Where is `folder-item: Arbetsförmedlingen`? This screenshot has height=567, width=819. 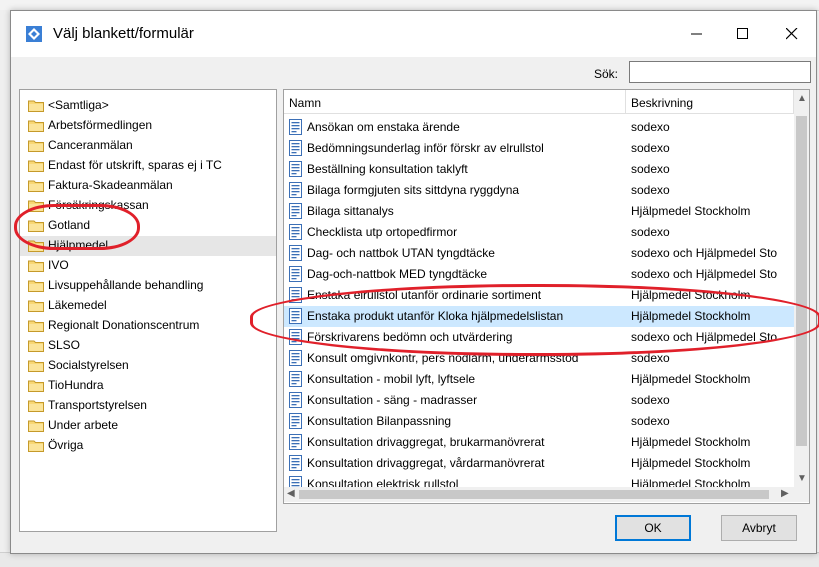
folder-item: Arbetsförmedlingen is located at coordinates (148, 126).